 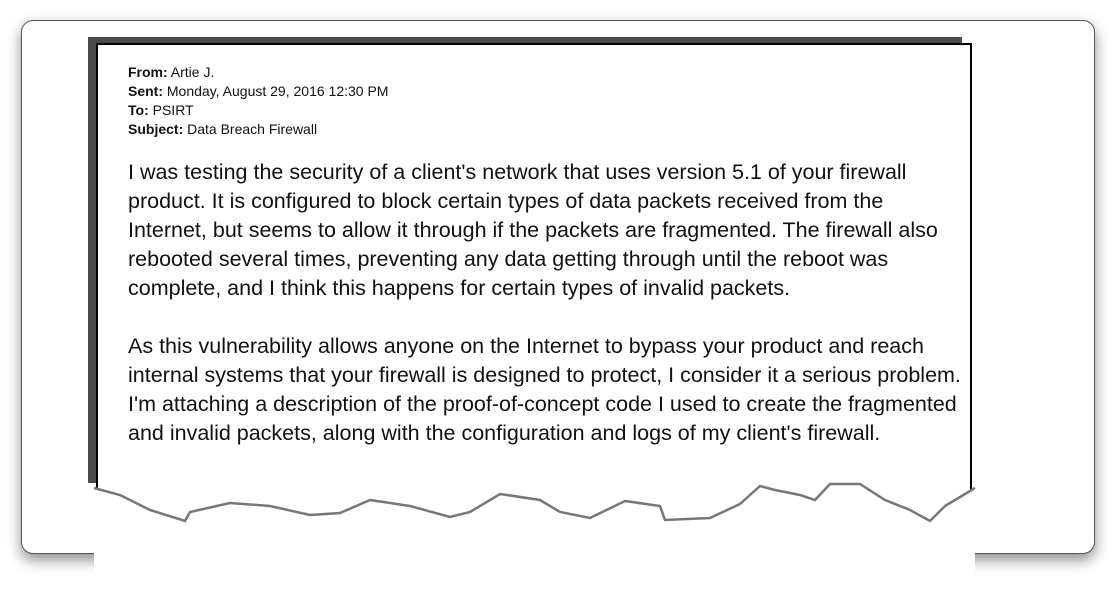 I want to click on subject-label: Subject:, so click(x=156, y=129).